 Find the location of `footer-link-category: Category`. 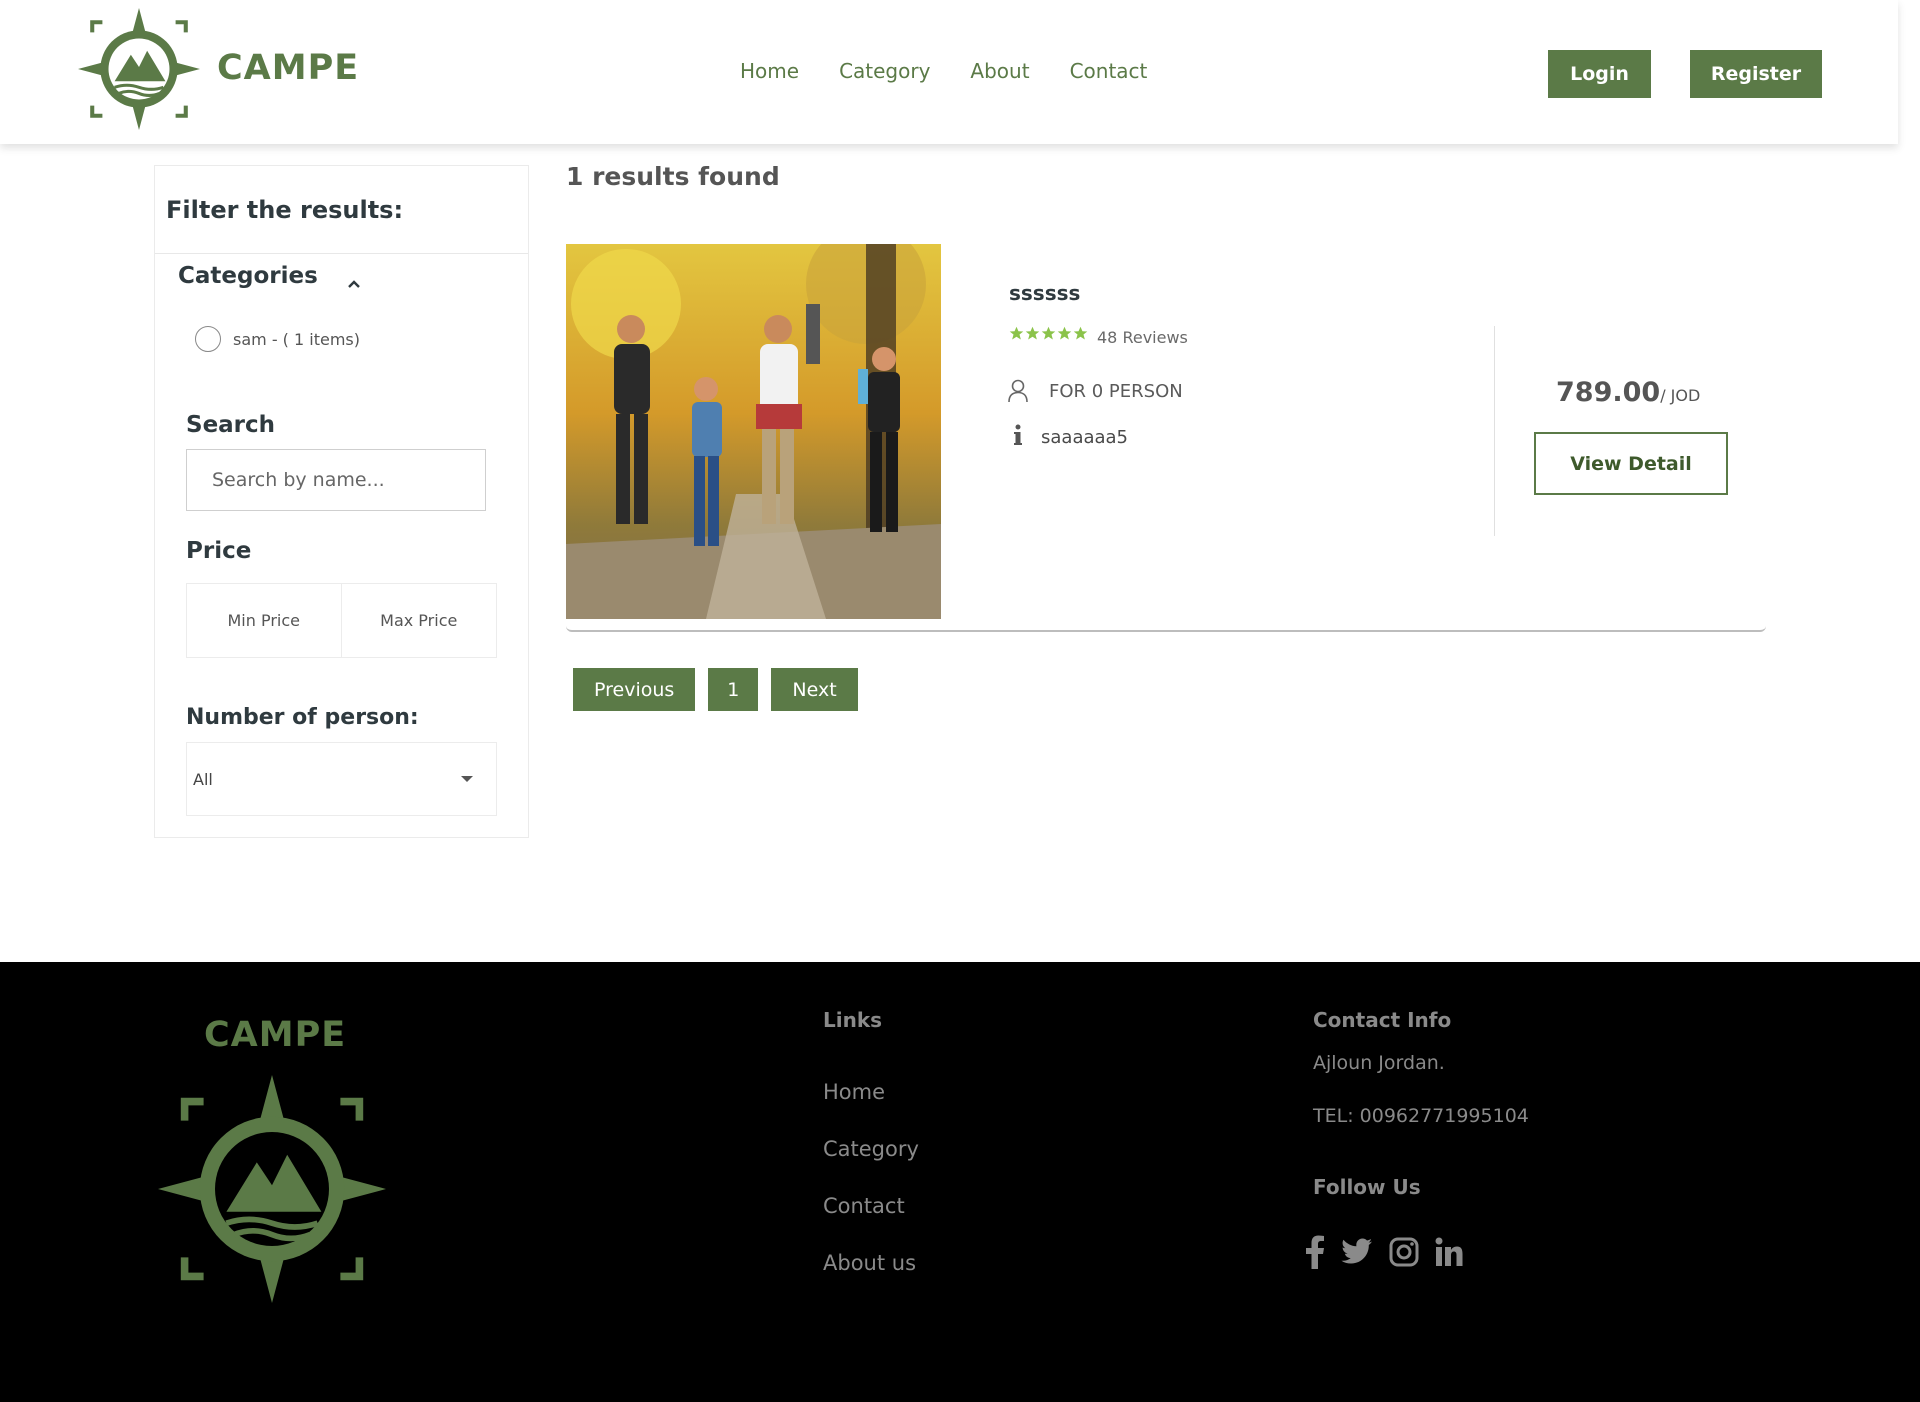

footer-link-category: Category is located at coordinates (871, 1149).